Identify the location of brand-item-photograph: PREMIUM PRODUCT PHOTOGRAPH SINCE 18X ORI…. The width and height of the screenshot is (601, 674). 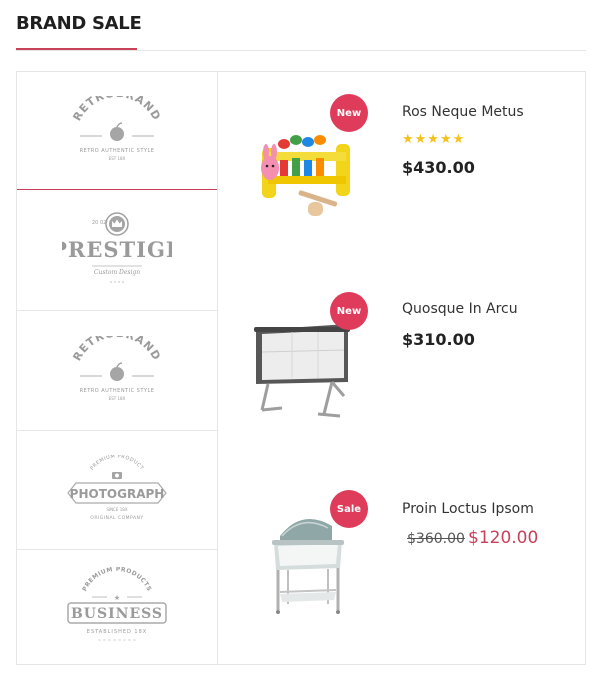
(117, 490).